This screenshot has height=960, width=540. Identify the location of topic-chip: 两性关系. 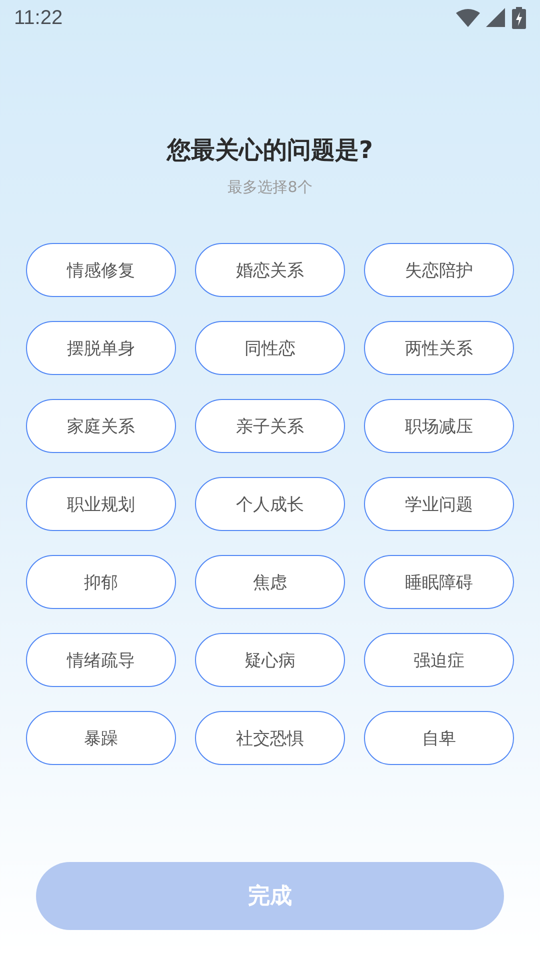
(439, 348).